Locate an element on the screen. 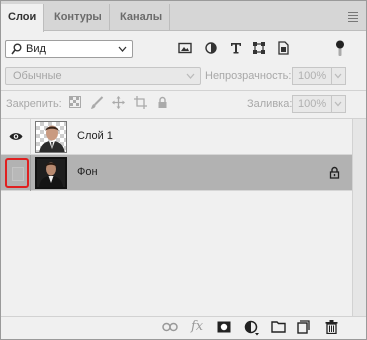 This screenshot has height=340, width=367. lock-label: Закрепить: is located at coordinates (34, 104).